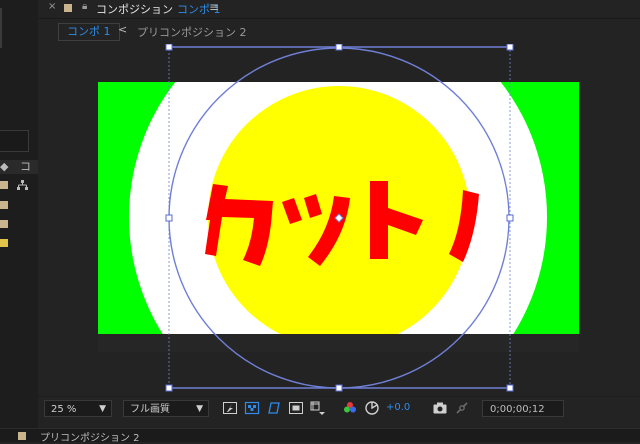 Image resolution: width=640 pixels, height=444 pixels. Describe the element at coordinates (122, 29) in the screenshot. I see `chevron-left-icon: <` at that location.